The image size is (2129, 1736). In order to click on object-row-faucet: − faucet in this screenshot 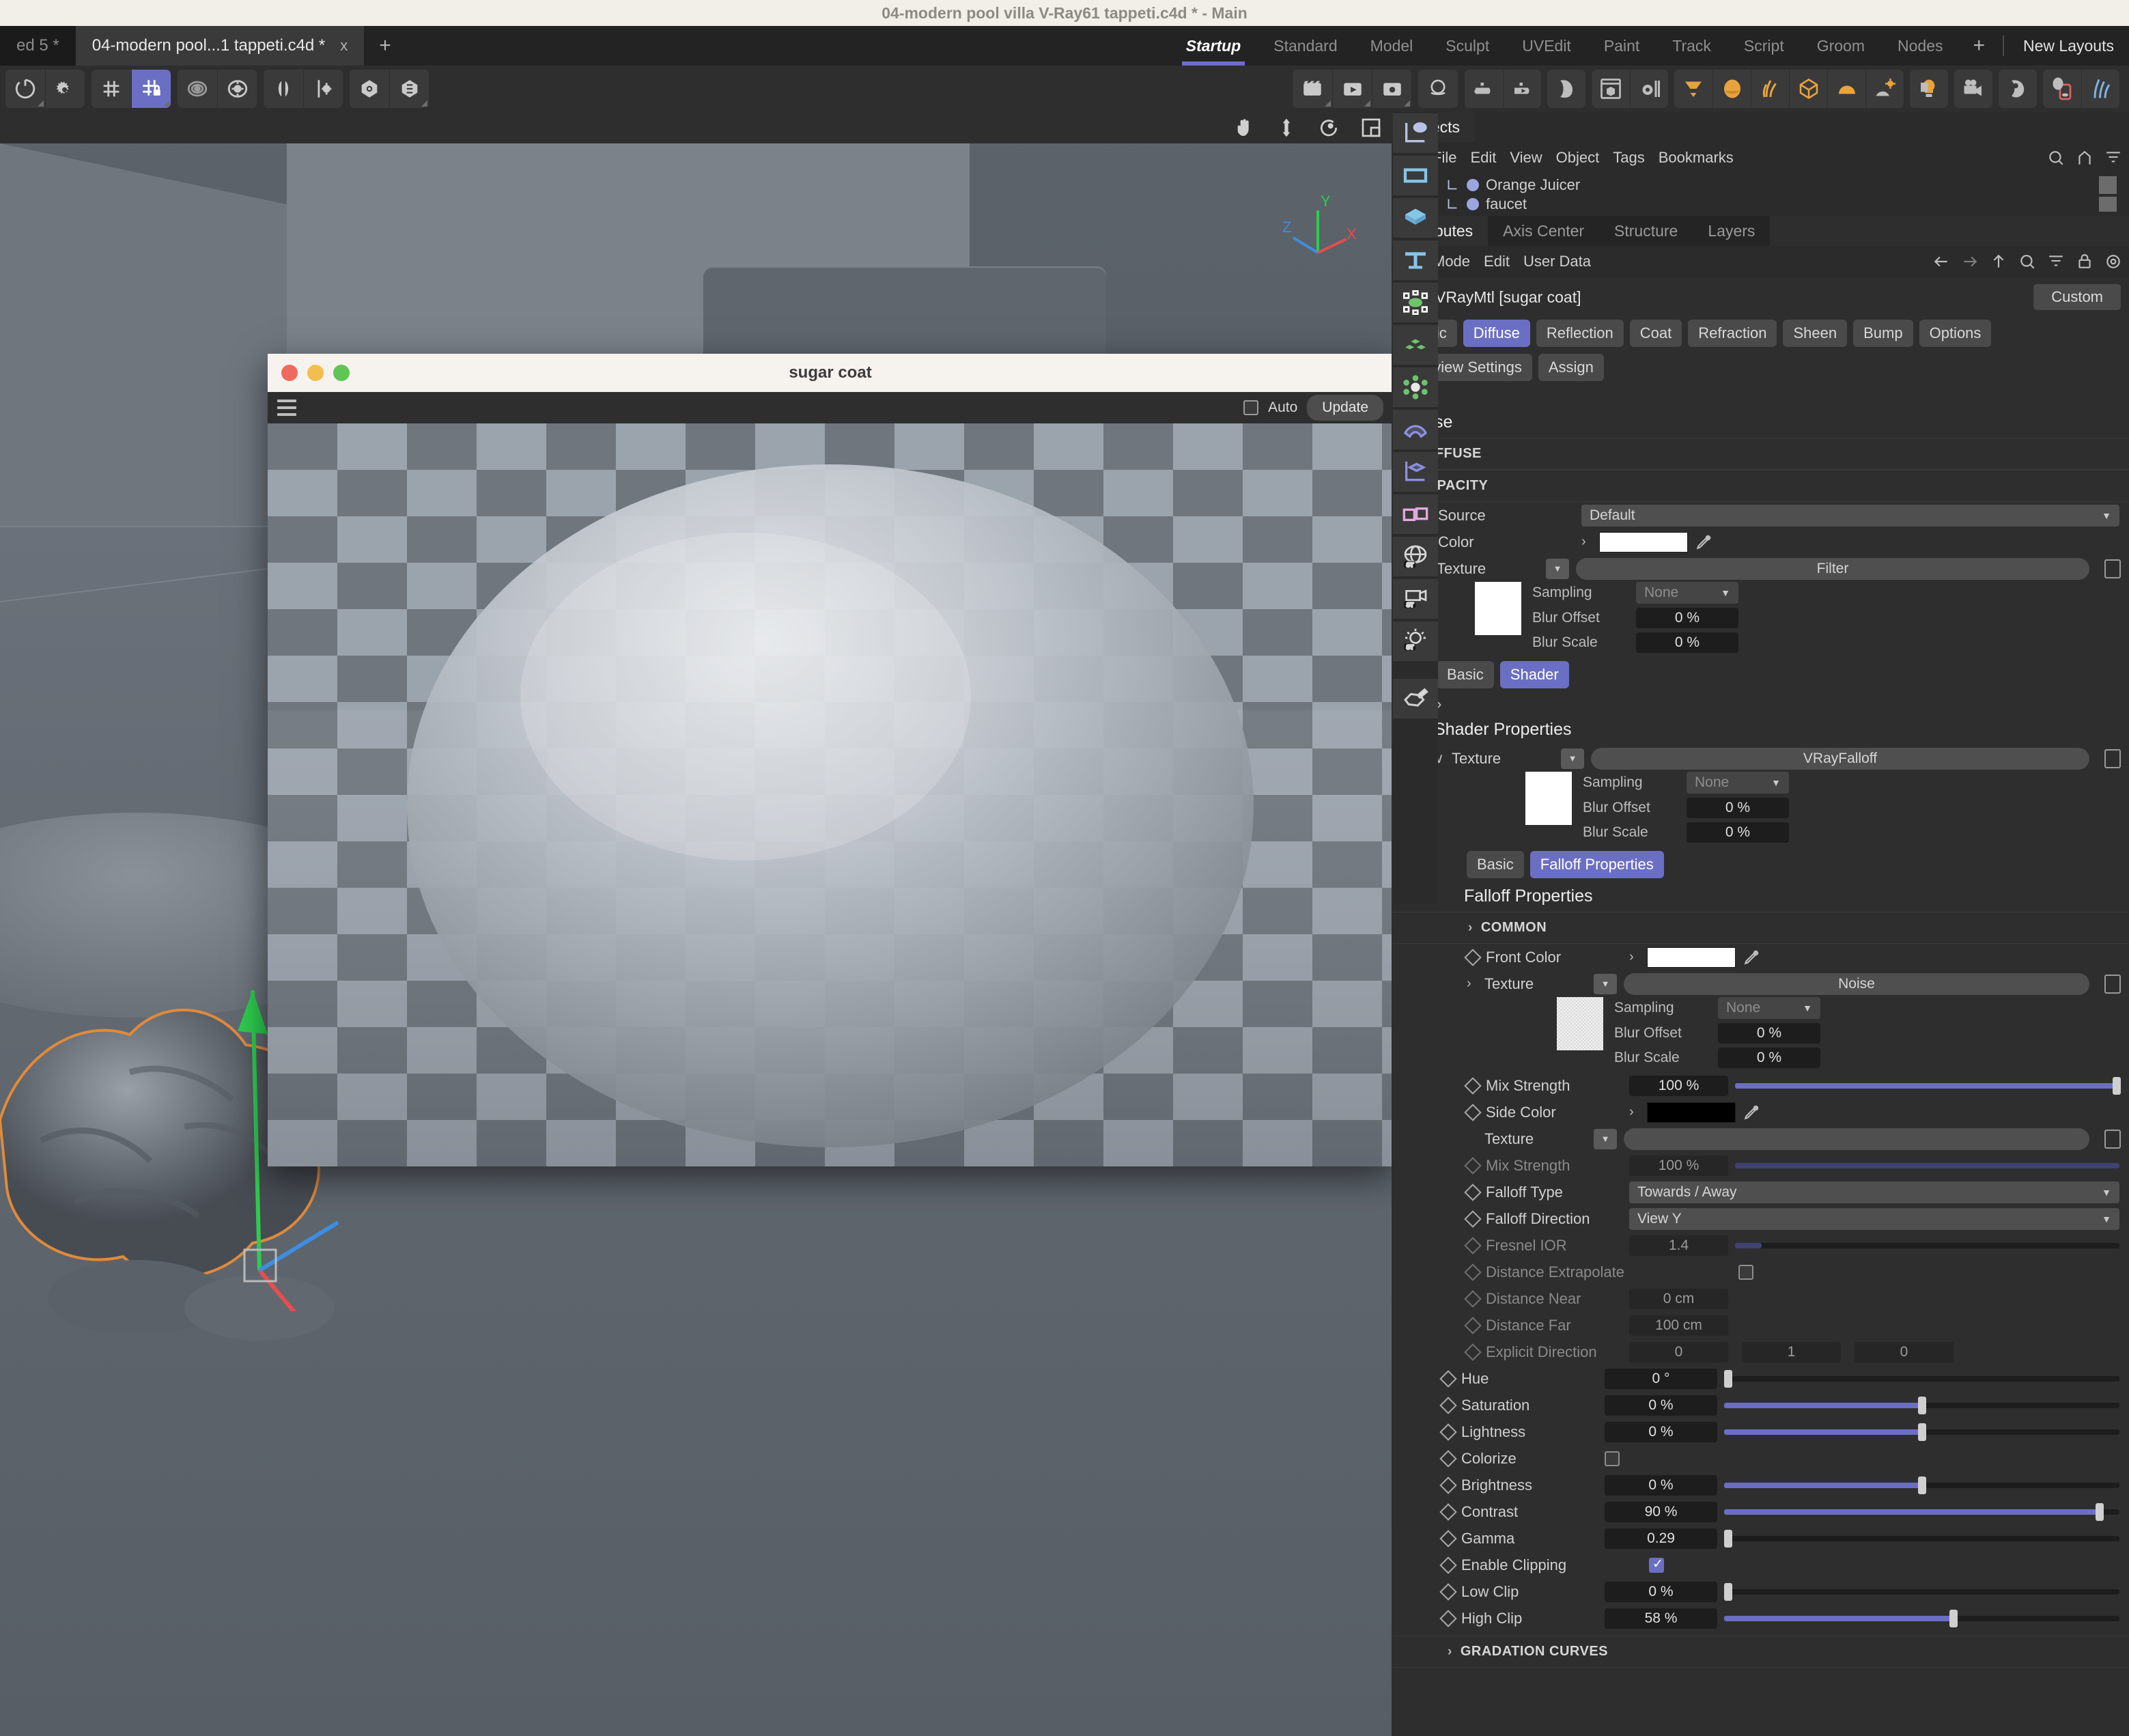, I will do `click(1760, 204)`.